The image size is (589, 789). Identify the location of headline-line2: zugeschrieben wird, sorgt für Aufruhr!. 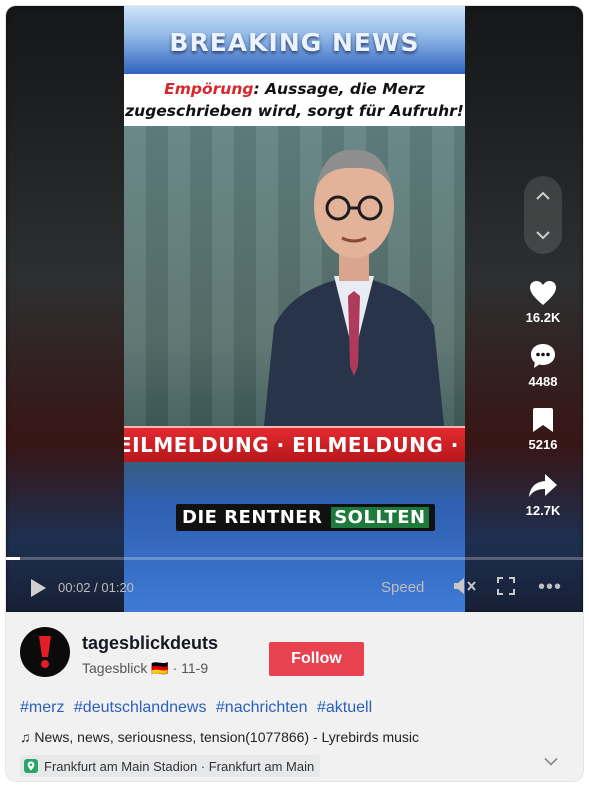
(294, 111).